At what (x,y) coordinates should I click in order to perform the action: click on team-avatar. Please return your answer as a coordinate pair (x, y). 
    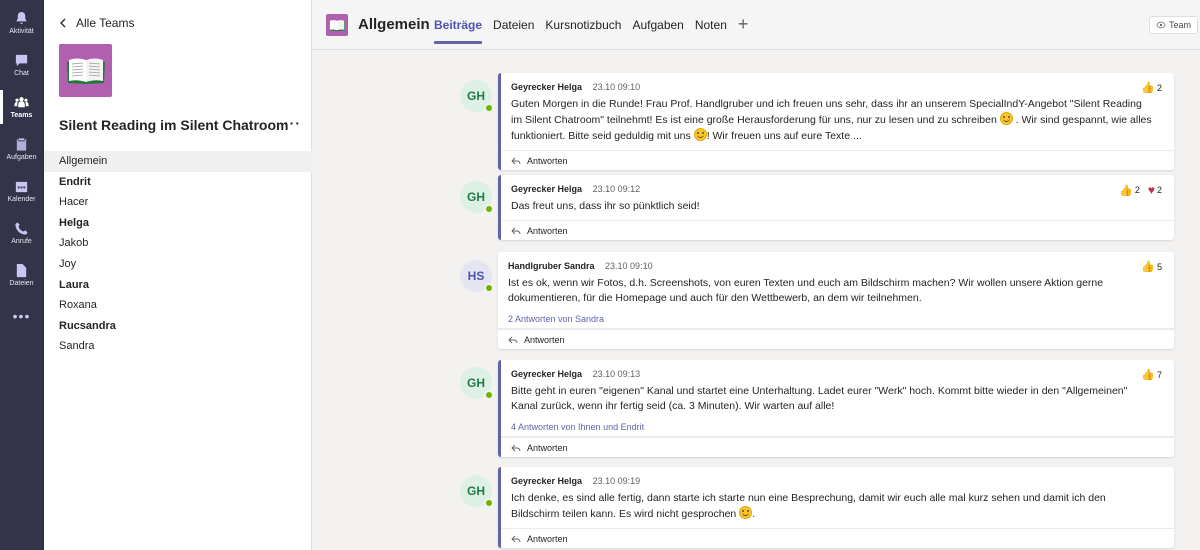
    Looking at the image, I should click on (85, 70).